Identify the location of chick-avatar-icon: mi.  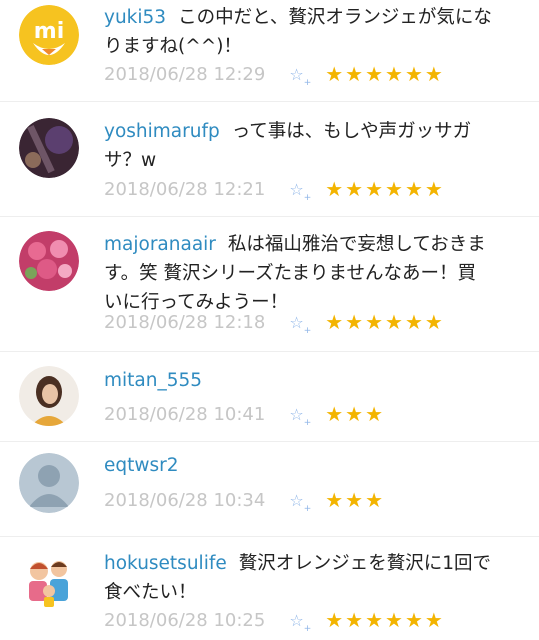
(49, 35).